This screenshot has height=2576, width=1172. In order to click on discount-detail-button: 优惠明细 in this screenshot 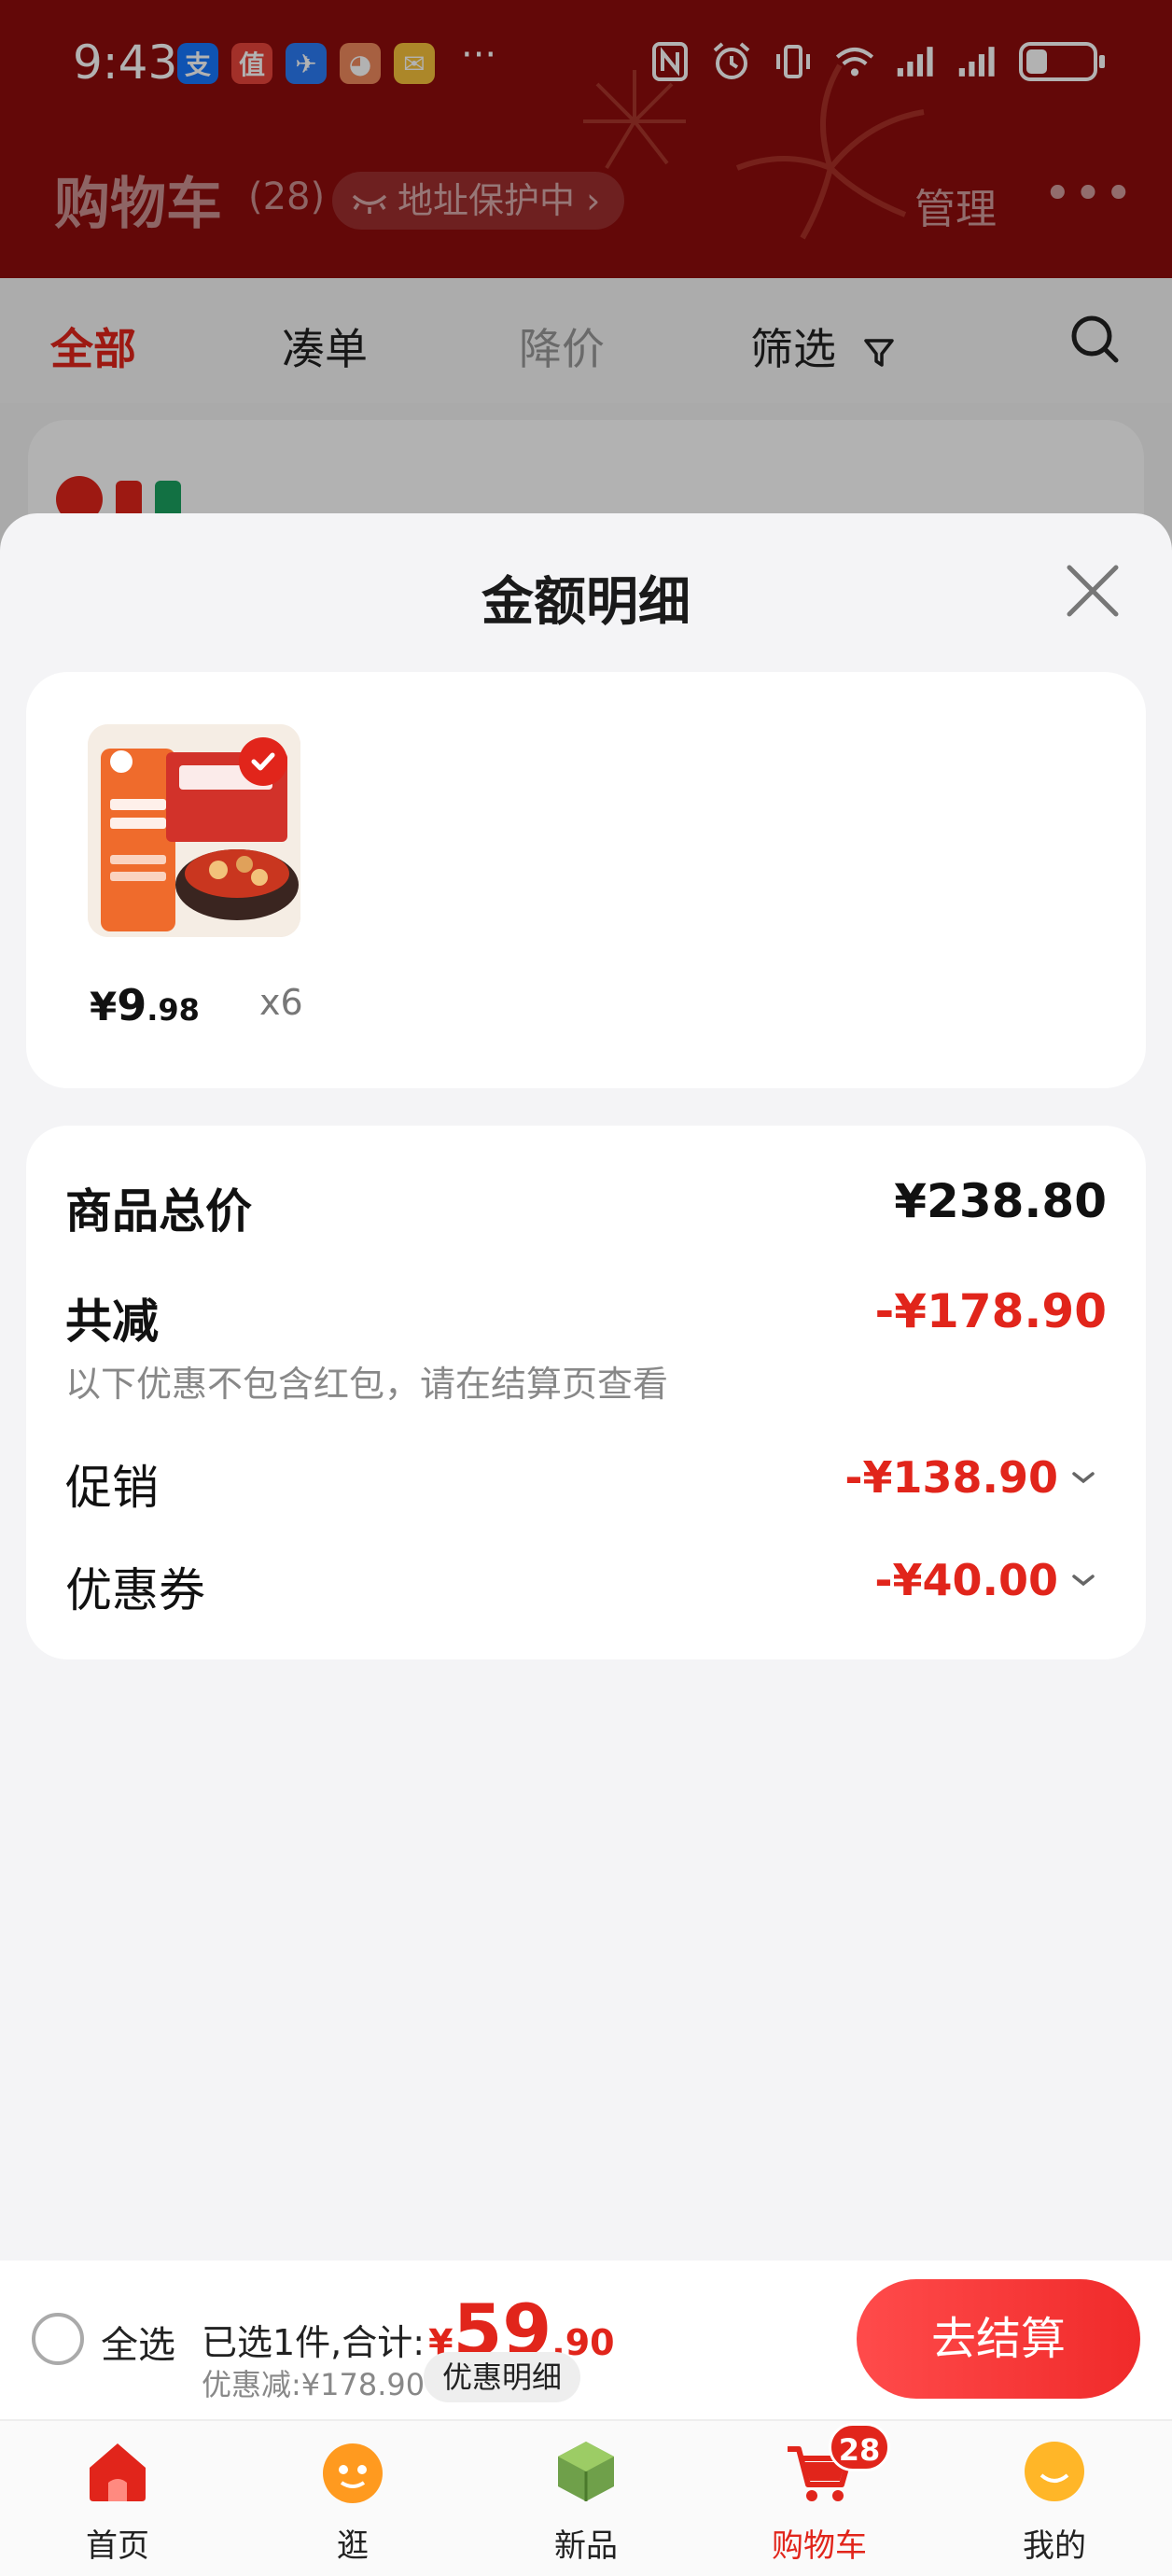, I will do `click(502, 2377)`.